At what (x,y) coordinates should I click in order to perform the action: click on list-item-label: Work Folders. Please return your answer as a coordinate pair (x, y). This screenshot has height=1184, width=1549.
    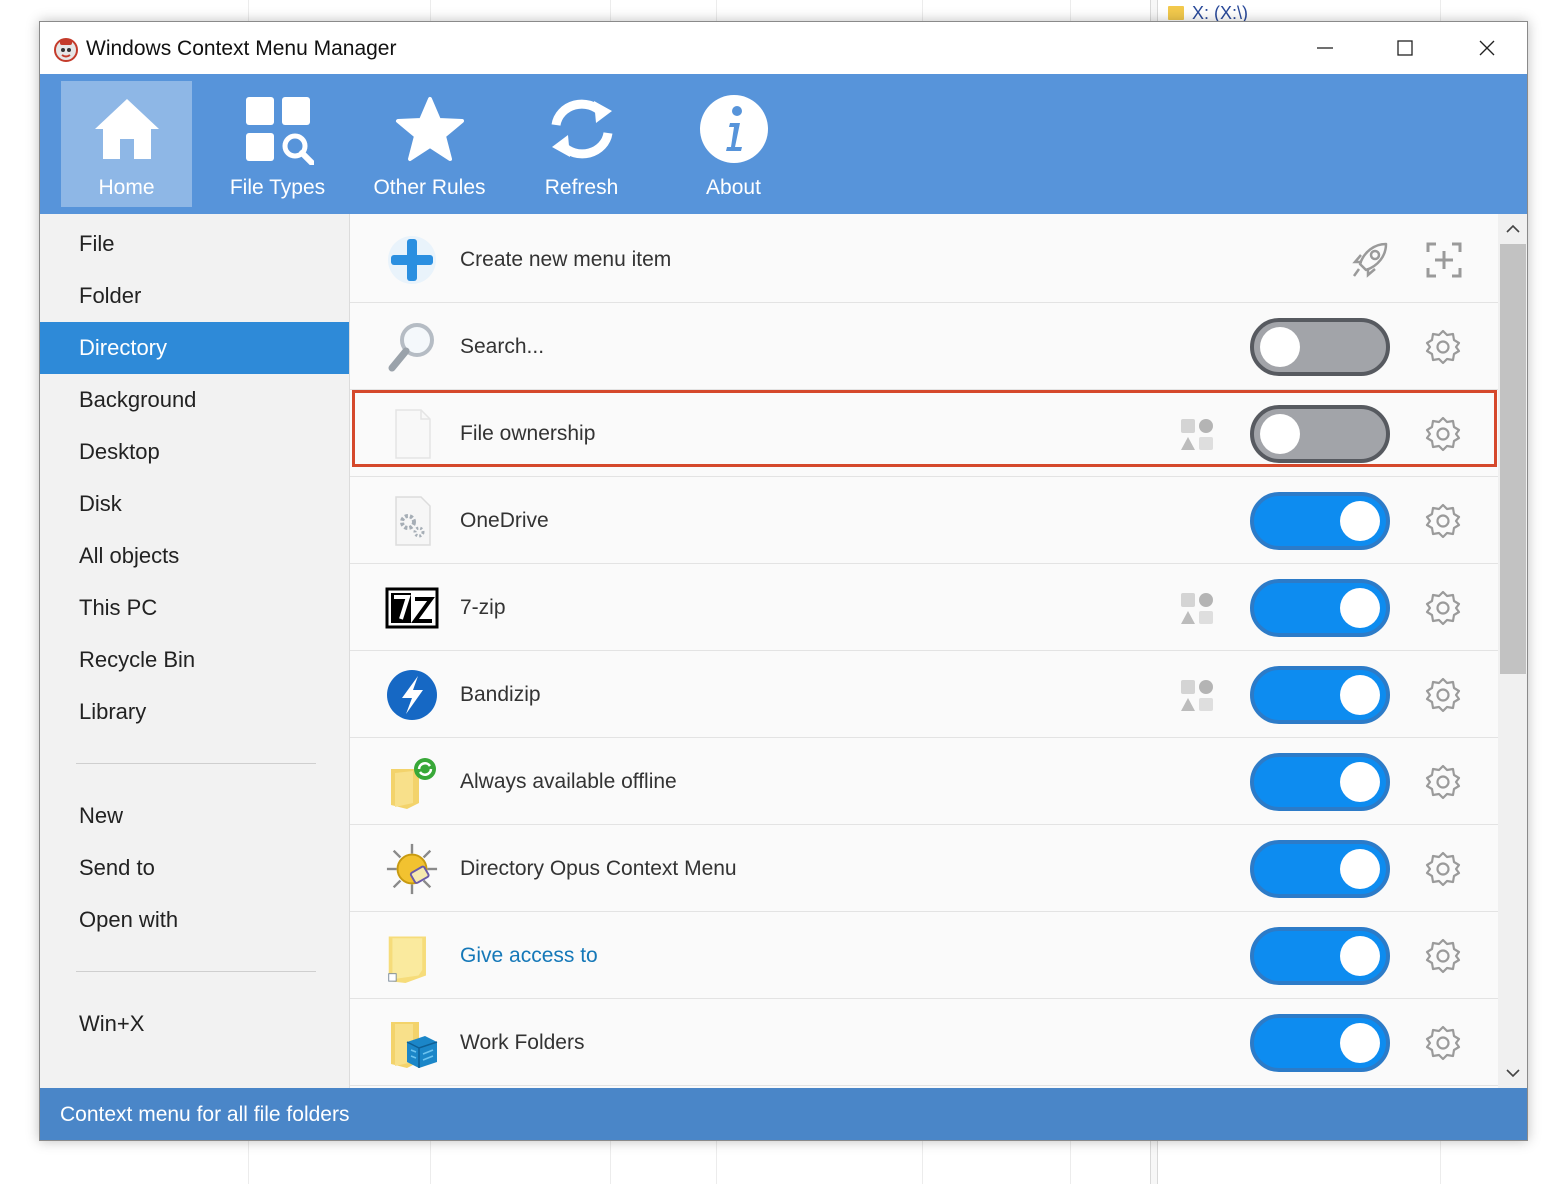
    Looking at the image, I should click on (522, 1042).